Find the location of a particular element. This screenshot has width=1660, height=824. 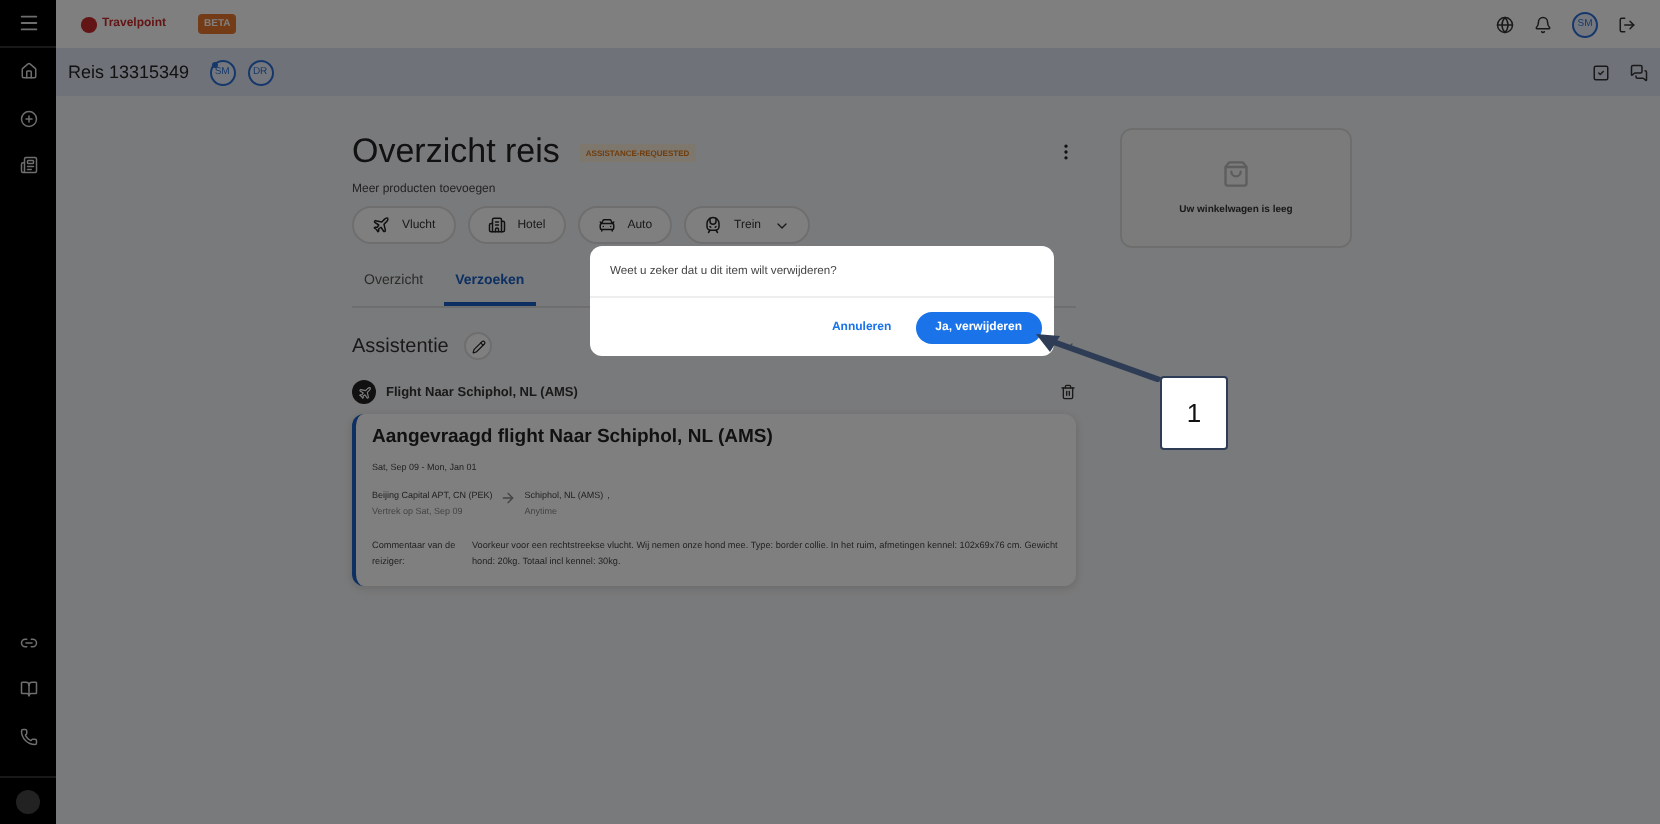

edit-button is located at coordinates (478, 346).